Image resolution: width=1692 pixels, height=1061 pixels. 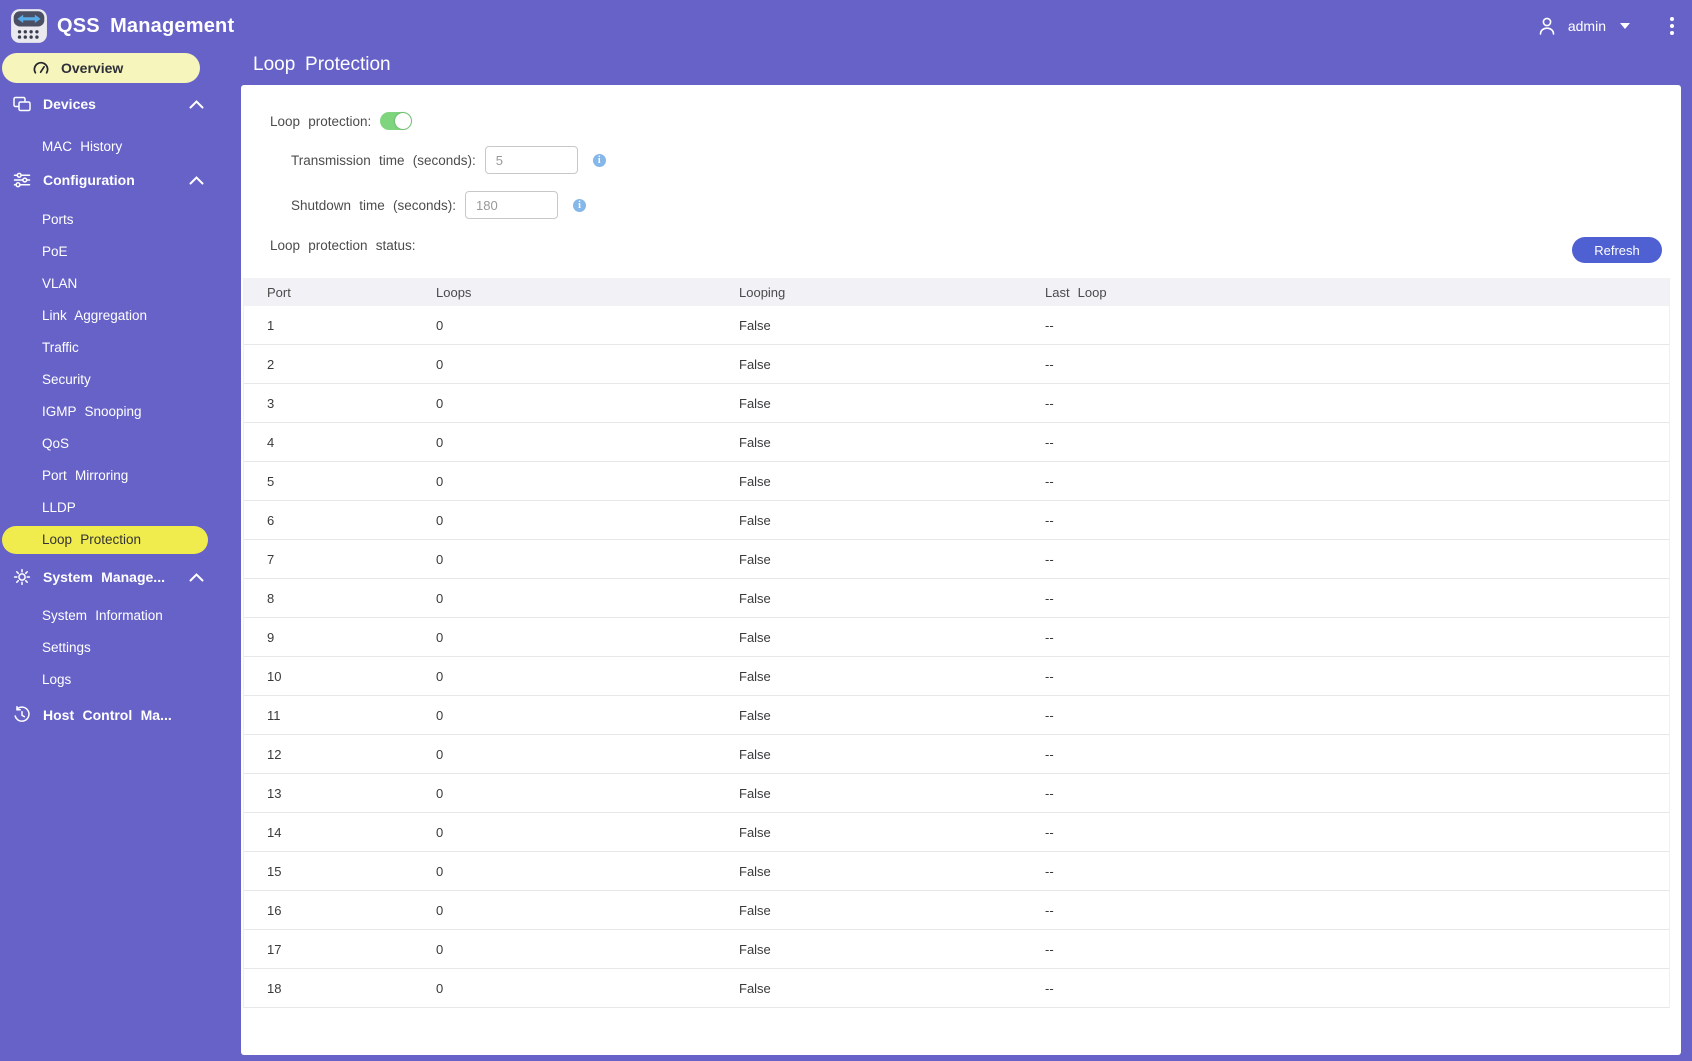 What do you see at coordinates (116, 316) in the screenshot?
I see `sidebar-item-link-aggregation: Link Aggregation` at bounding box center [116, 316].